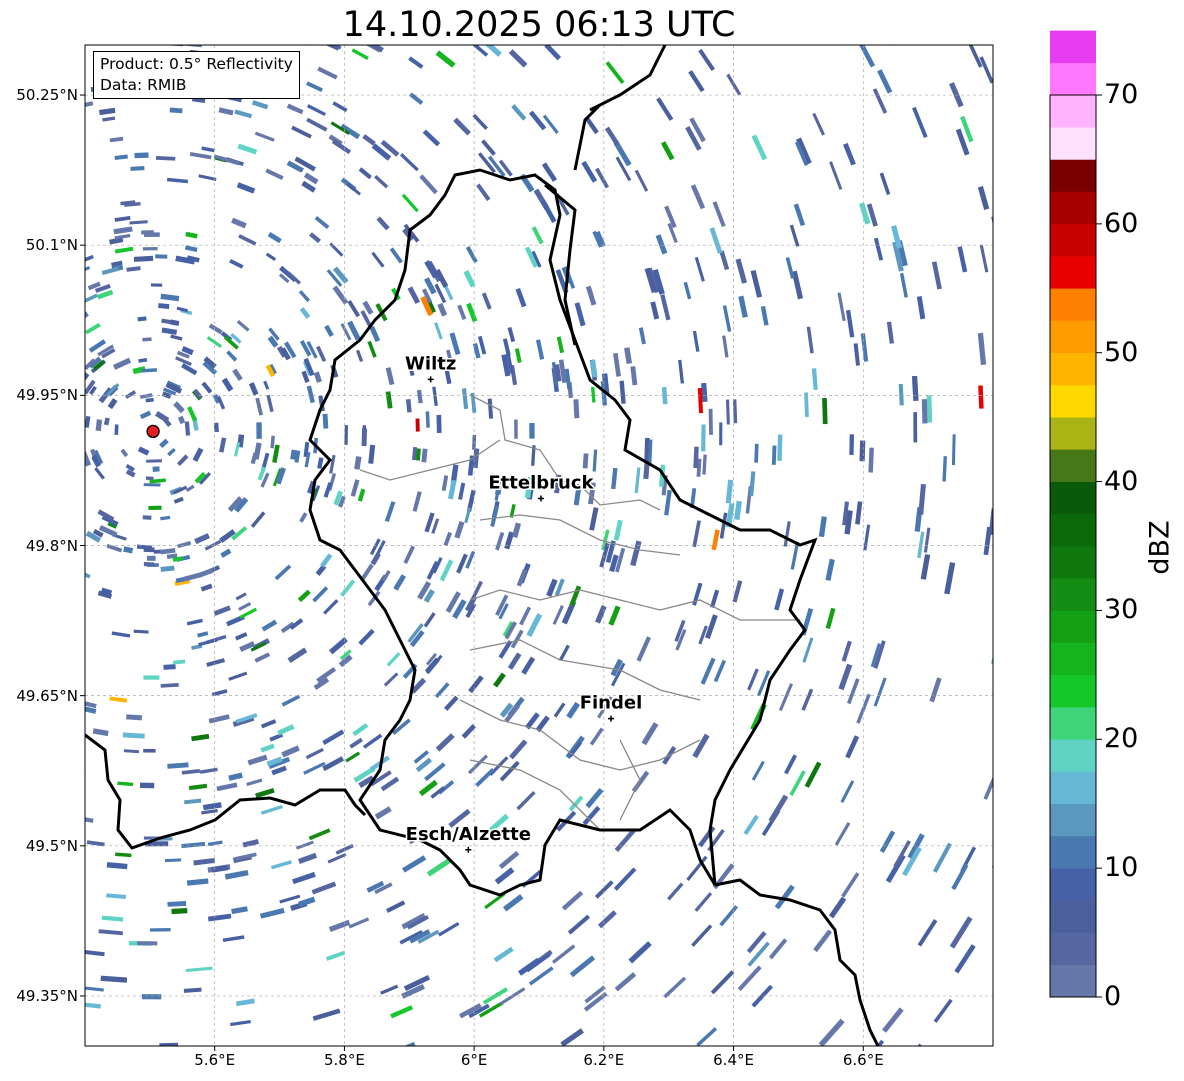  What do you see at coordinates (51, 245) in the screenshot?
I see `lat-label: 50.1°N` at bounding box center [51, 245].